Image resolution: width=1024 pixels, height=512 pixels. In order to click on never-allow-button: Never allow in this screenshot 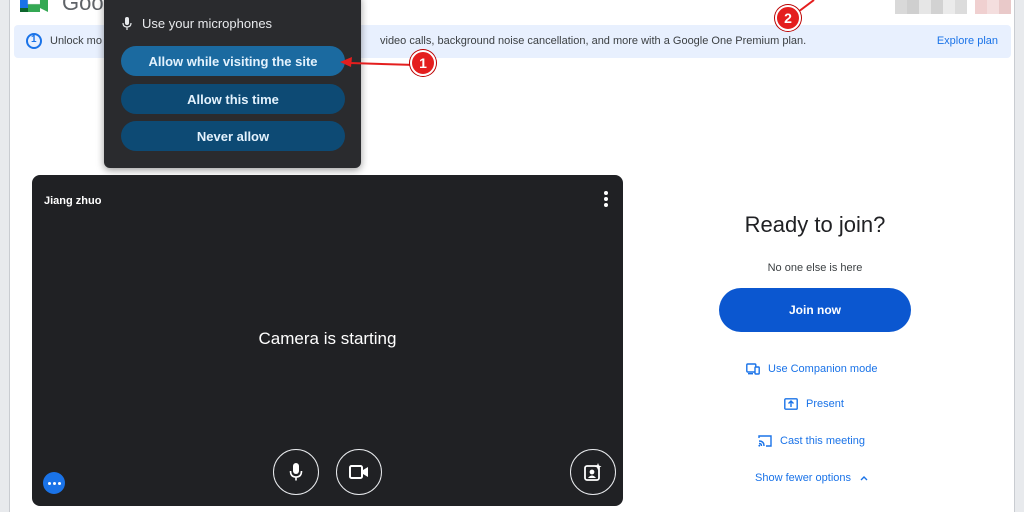, I will do `click(233, 136)`.